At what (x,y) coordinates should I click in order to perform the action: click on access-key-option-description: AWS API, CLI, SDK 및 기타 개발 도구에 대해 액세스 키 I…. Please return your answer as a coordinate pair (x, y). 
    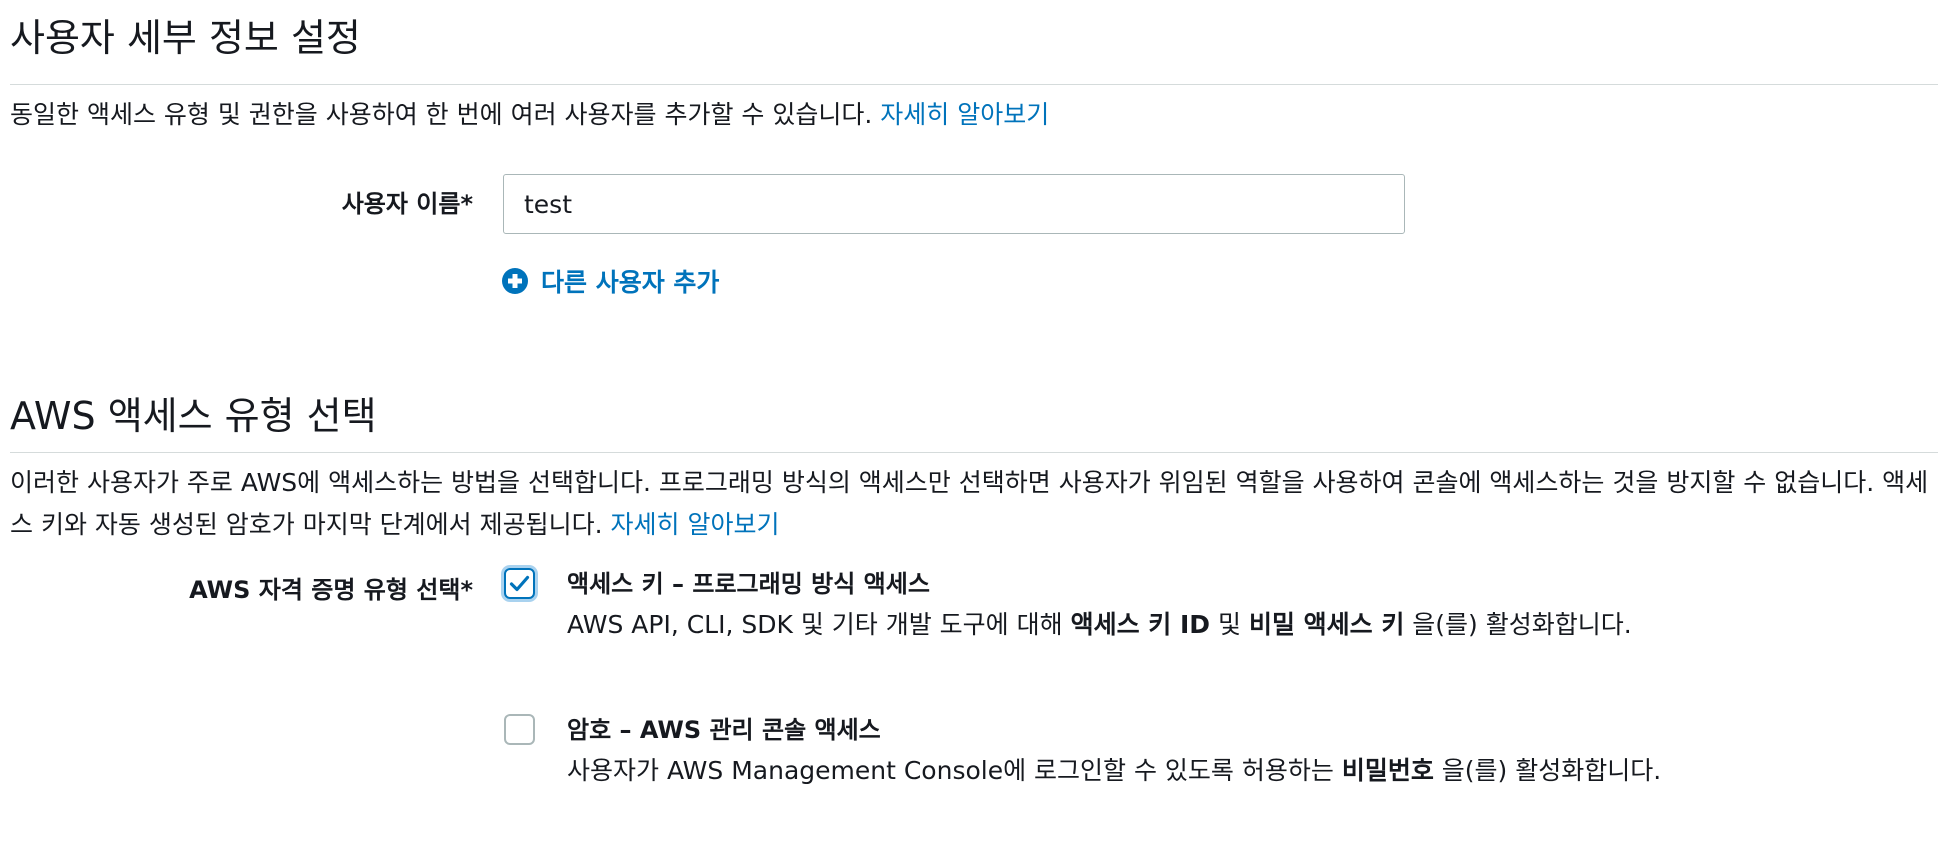
    Looking at the image, I should click on (1114, 624).